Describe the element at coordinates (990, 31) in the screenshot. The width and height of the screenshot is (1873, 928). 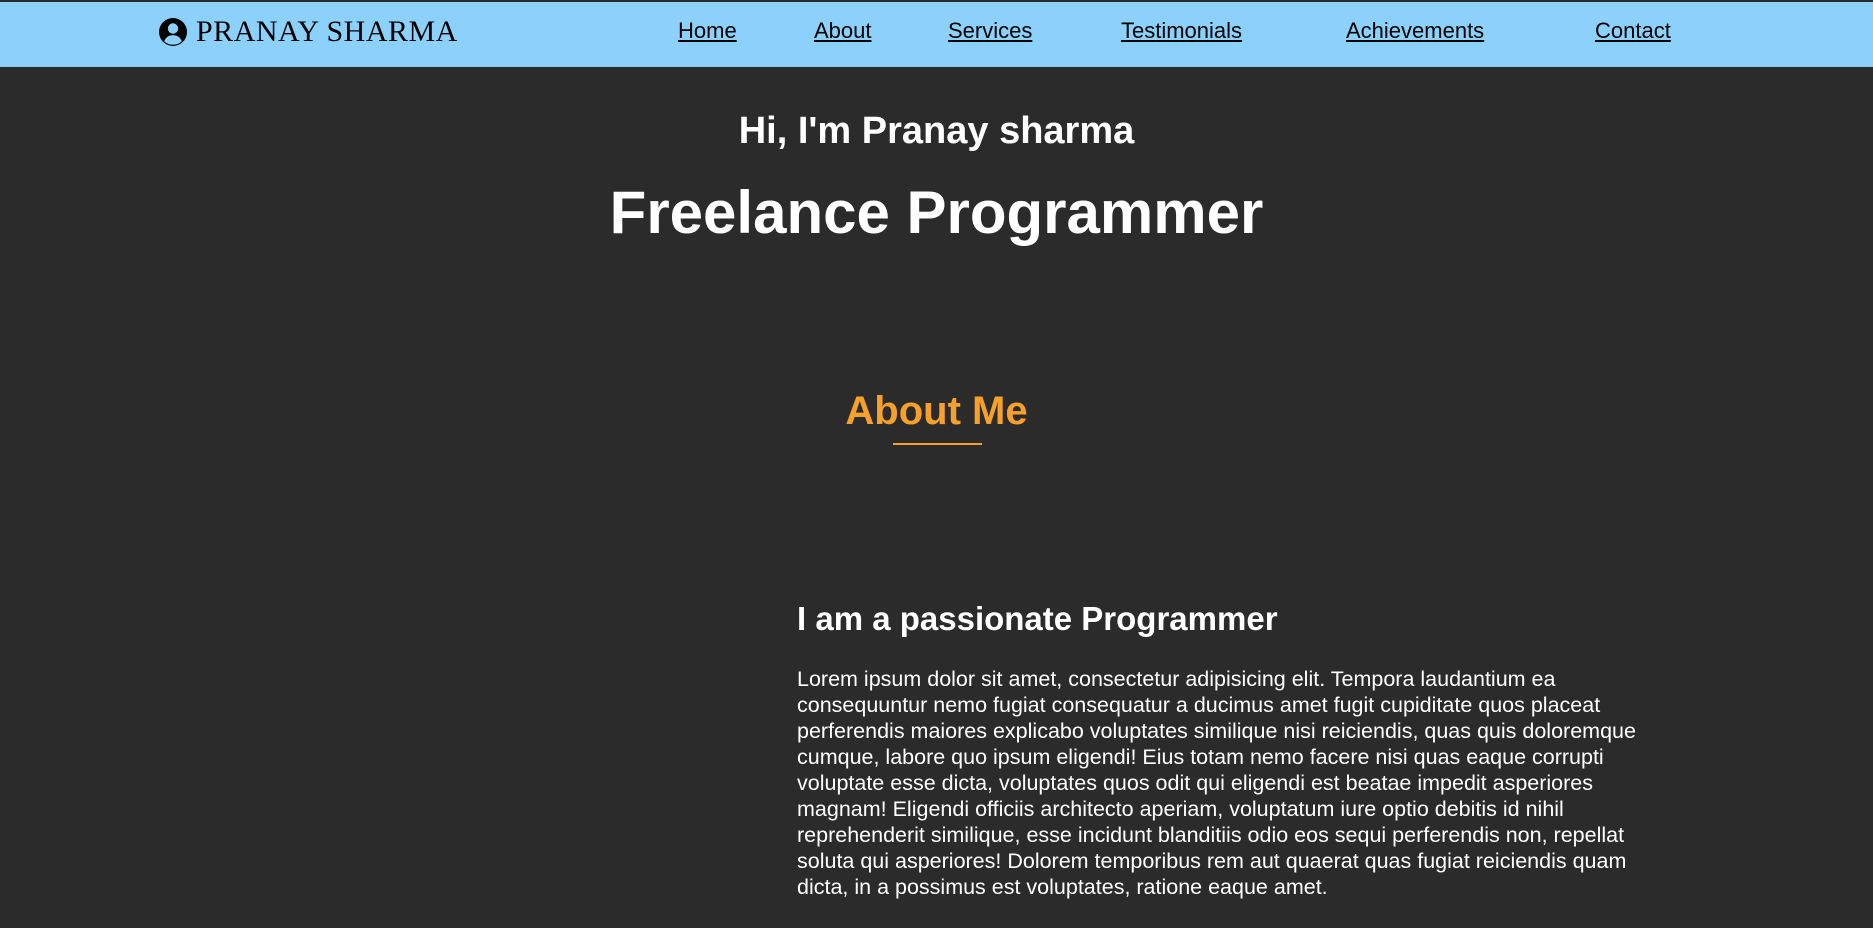
I see `nav-link-services: Services` at that location.